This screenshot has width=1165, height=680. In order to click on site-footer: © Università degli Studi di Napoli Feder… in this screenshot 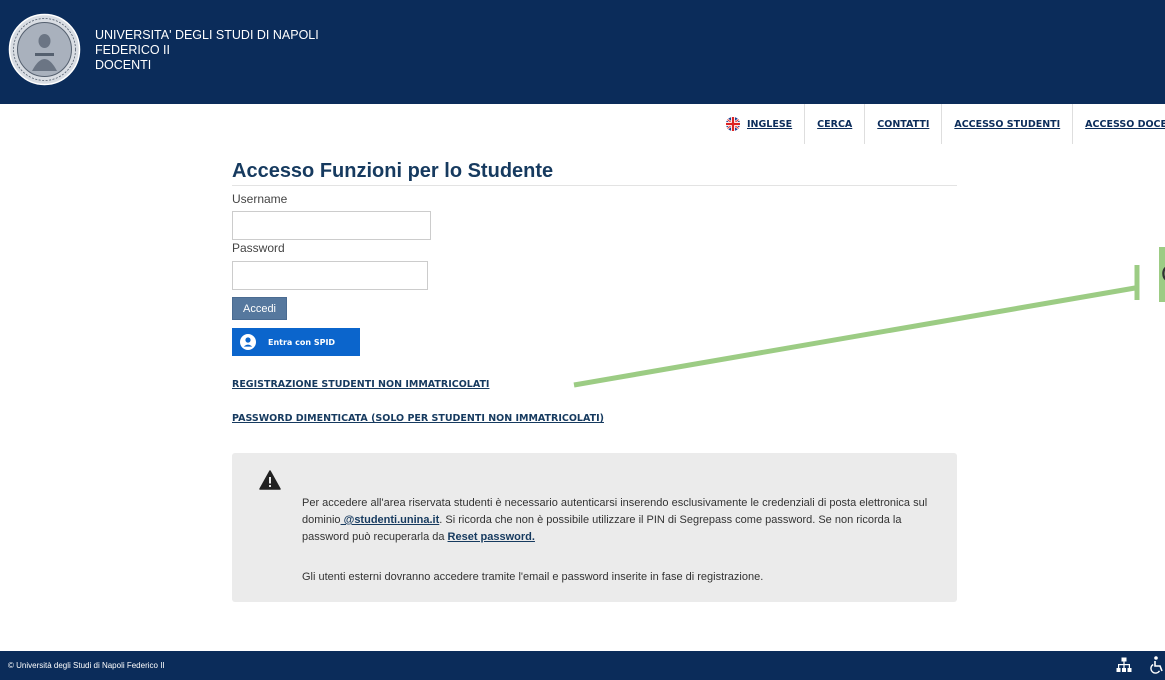, I will do `click(582, 665)`.